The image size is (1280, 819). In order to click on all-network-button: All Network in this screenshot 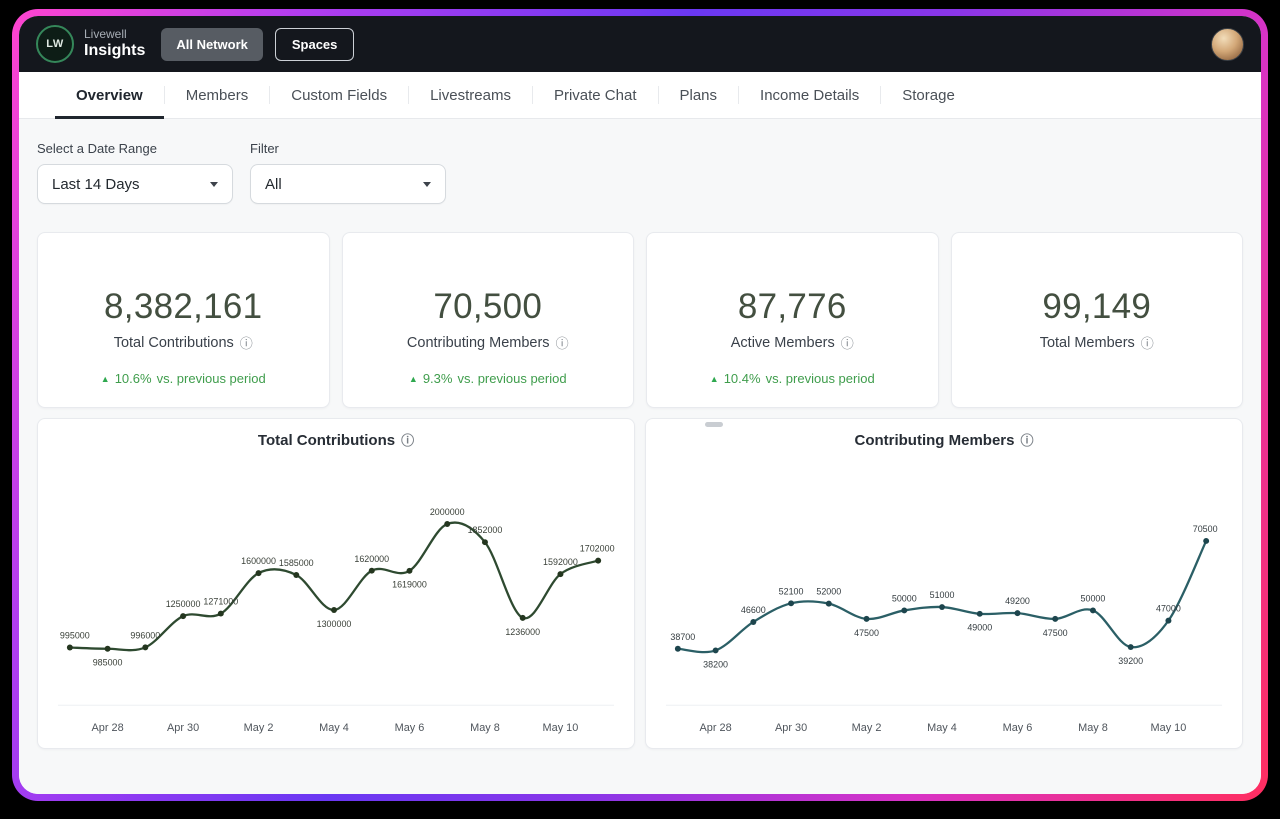, I will do `click(212, 44)`.